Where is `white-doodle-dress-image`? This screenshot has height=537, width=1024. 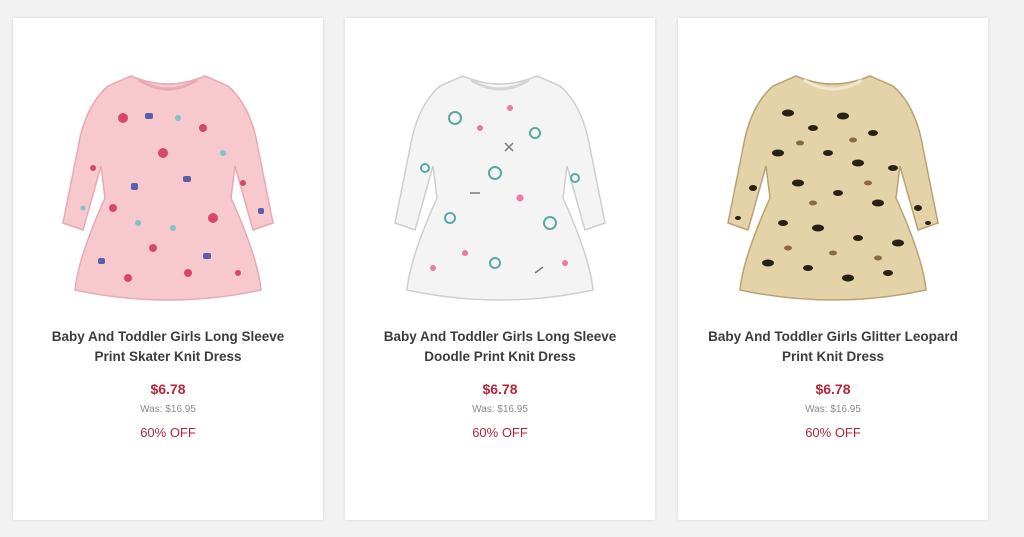
white-doodle-dress-image is located at coordinates (500, 188).